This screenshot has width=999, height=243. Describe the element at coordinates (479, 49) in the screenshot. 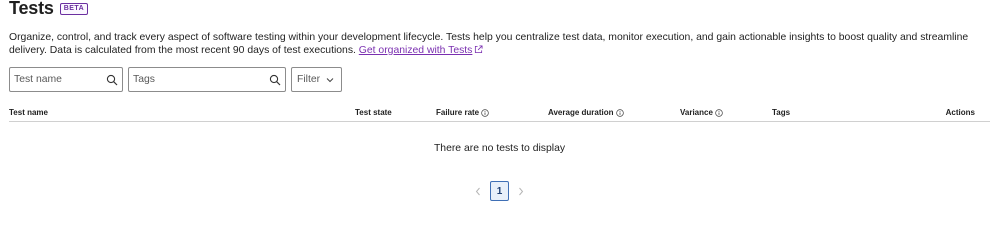

I see `external-link-icon` at that location.